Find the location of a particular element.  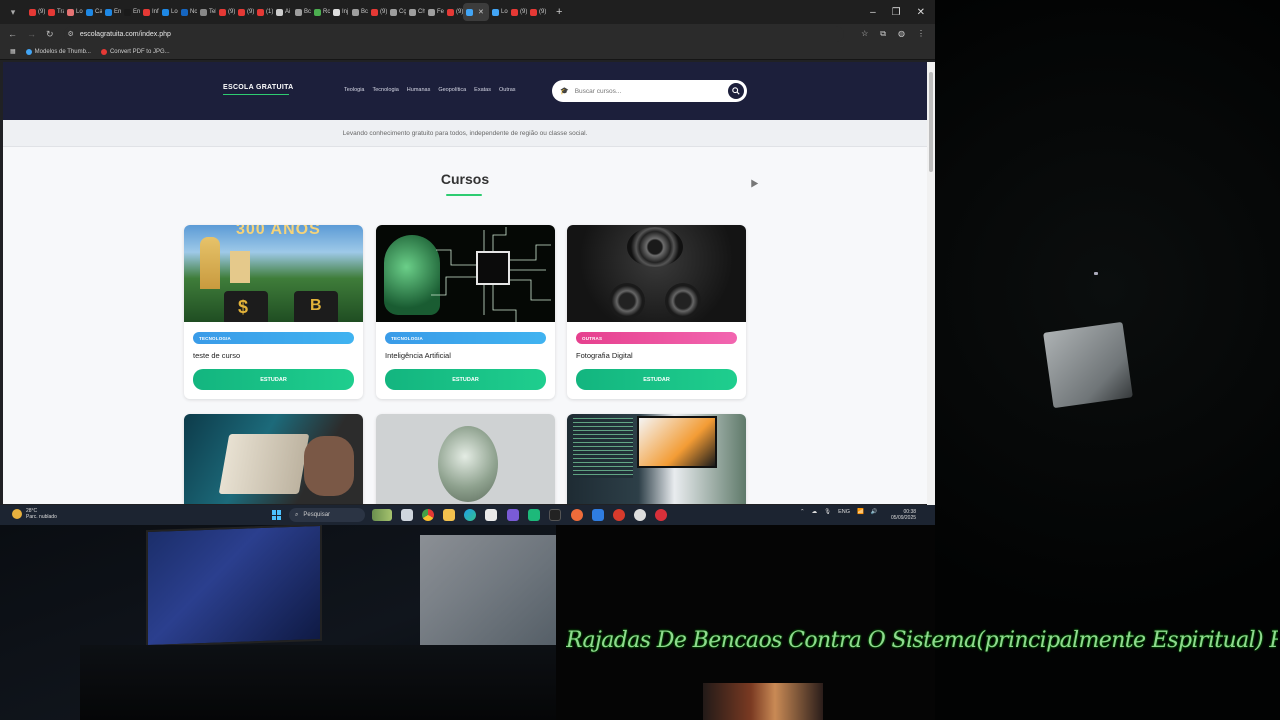

tab-label: Bc is located at coordinates (307, 12).